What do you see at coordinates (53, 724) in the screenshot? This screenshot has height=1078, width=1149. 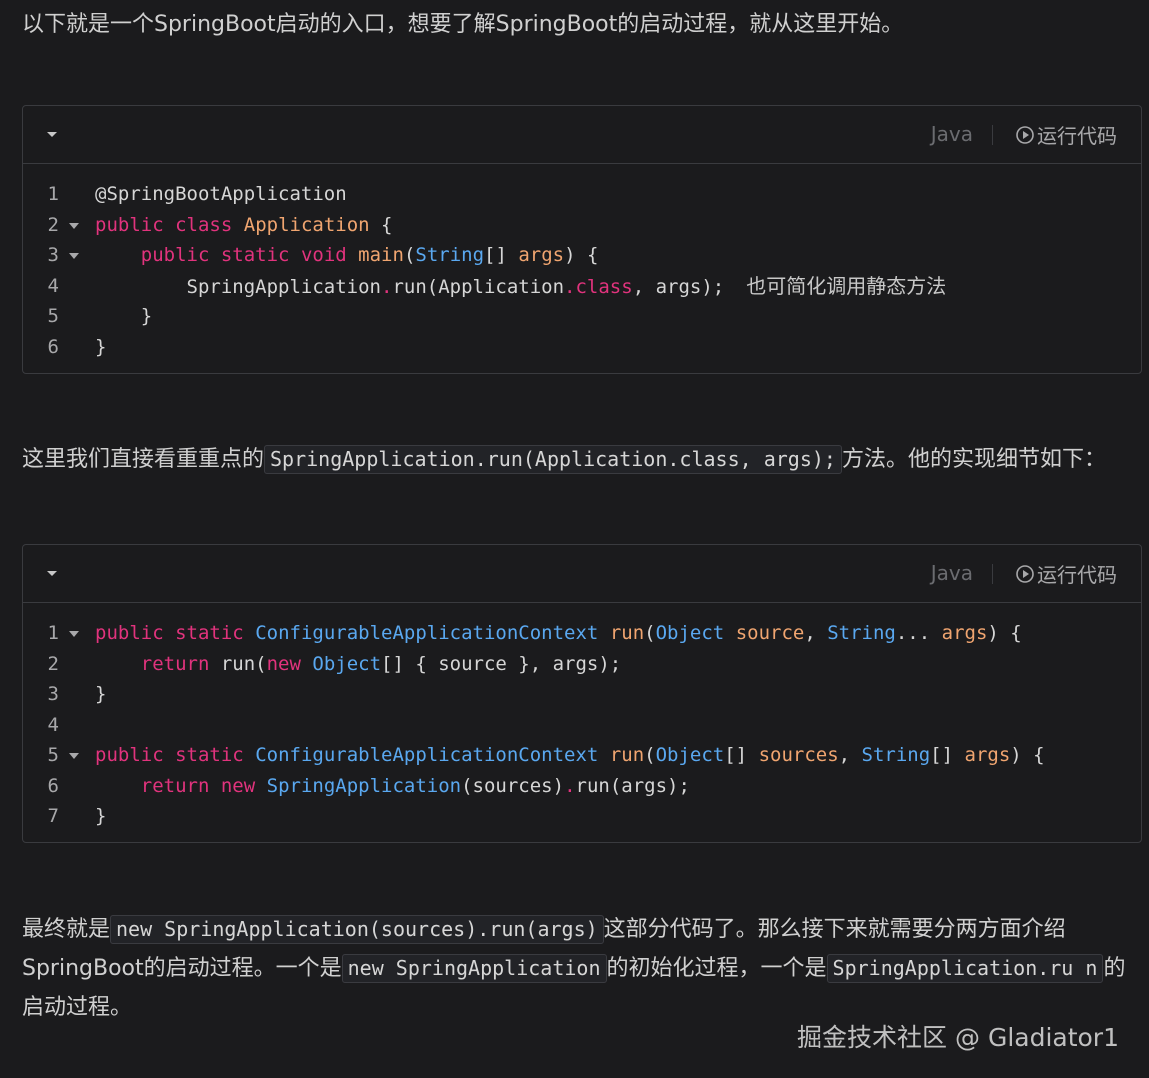 I see `line-number: 4` at bounding box center [53, 724].